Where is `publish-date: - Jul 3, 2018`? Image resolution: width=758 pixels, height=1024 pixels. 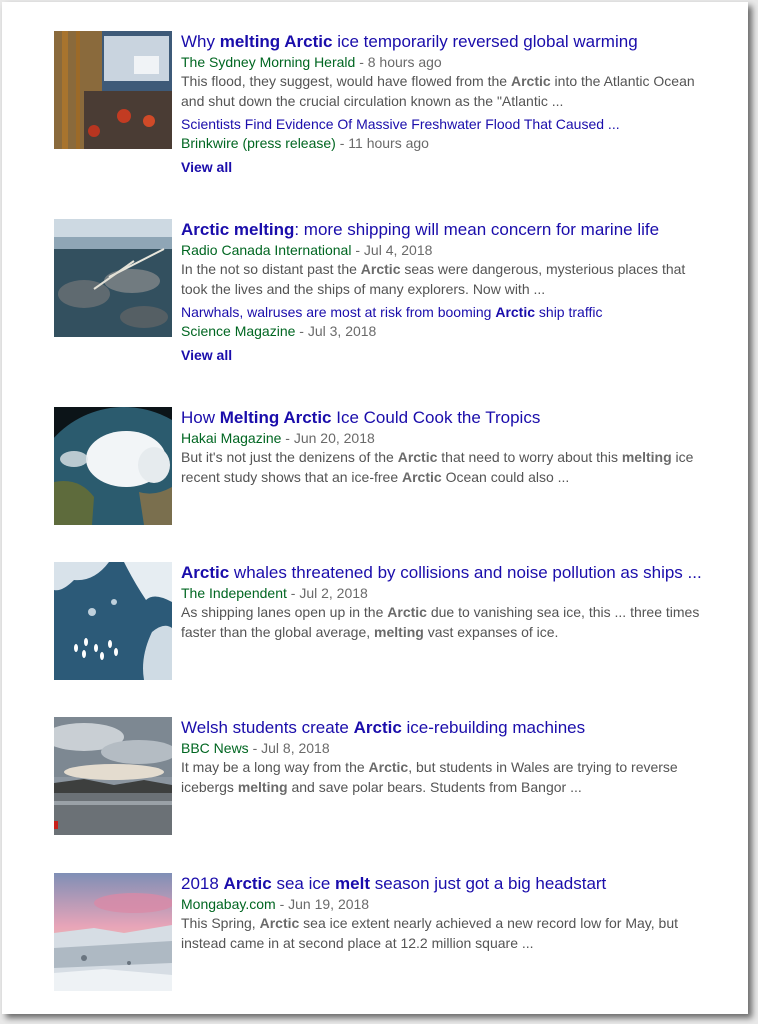 publish-date: - Jul 3, 2018 is located at coordinates (336, 331).